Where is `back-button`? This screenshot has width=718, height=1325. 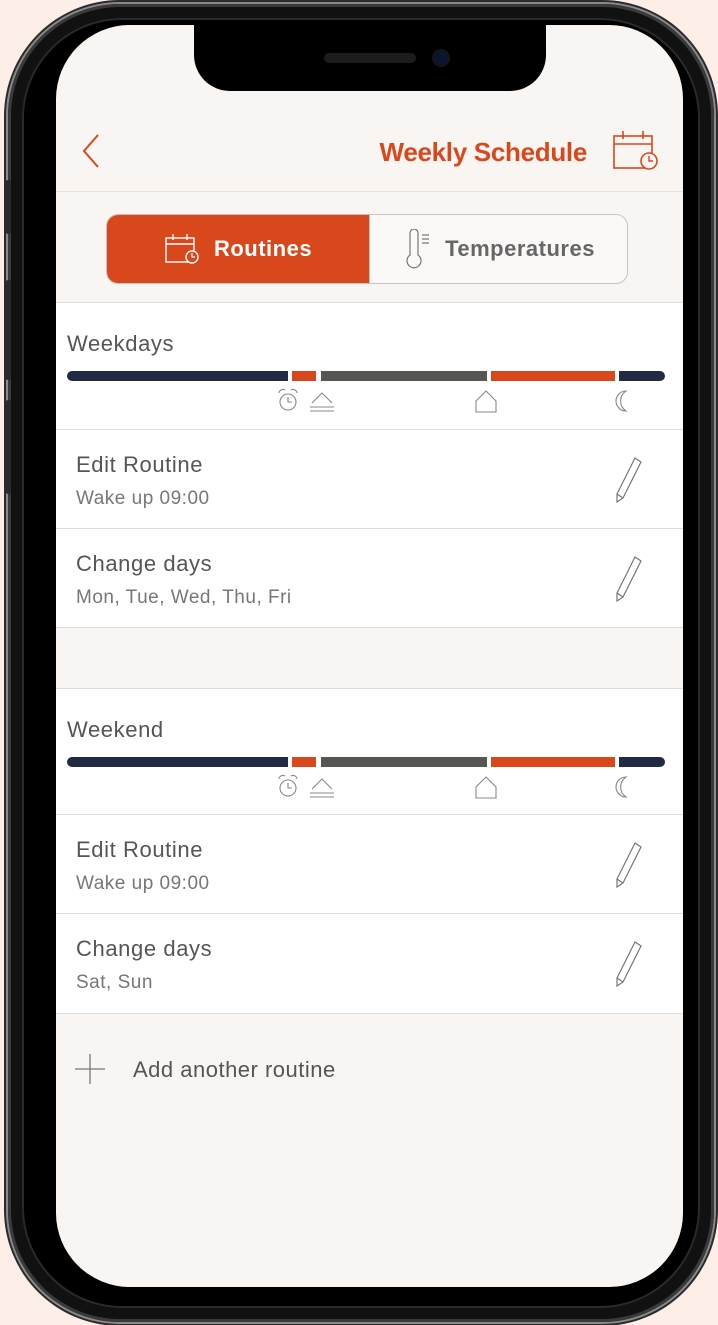 back-button is located at coordinates (91, 151).